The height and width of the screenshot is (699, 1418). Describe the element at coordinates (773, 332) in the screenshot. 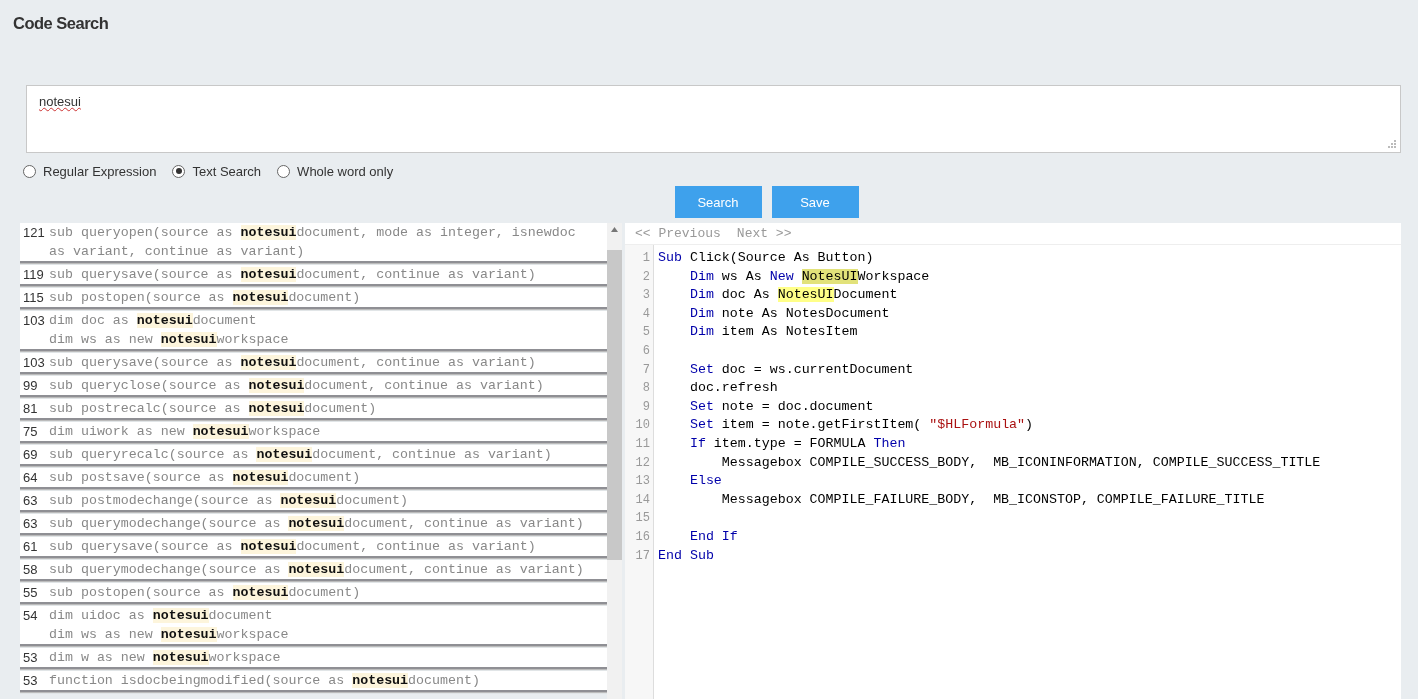

I see `code-line: Dim item As NotesItem` at that location.